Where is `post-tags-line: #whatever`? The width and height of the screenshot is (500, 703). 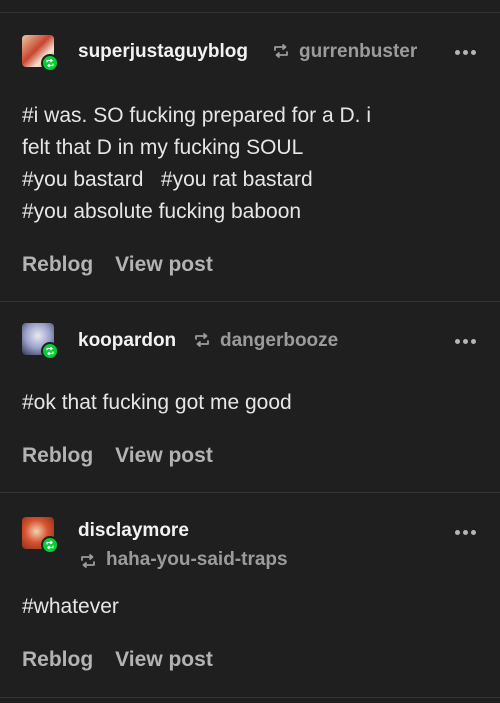
post-tags-line: #whatever is located at coordinates (246, 607).